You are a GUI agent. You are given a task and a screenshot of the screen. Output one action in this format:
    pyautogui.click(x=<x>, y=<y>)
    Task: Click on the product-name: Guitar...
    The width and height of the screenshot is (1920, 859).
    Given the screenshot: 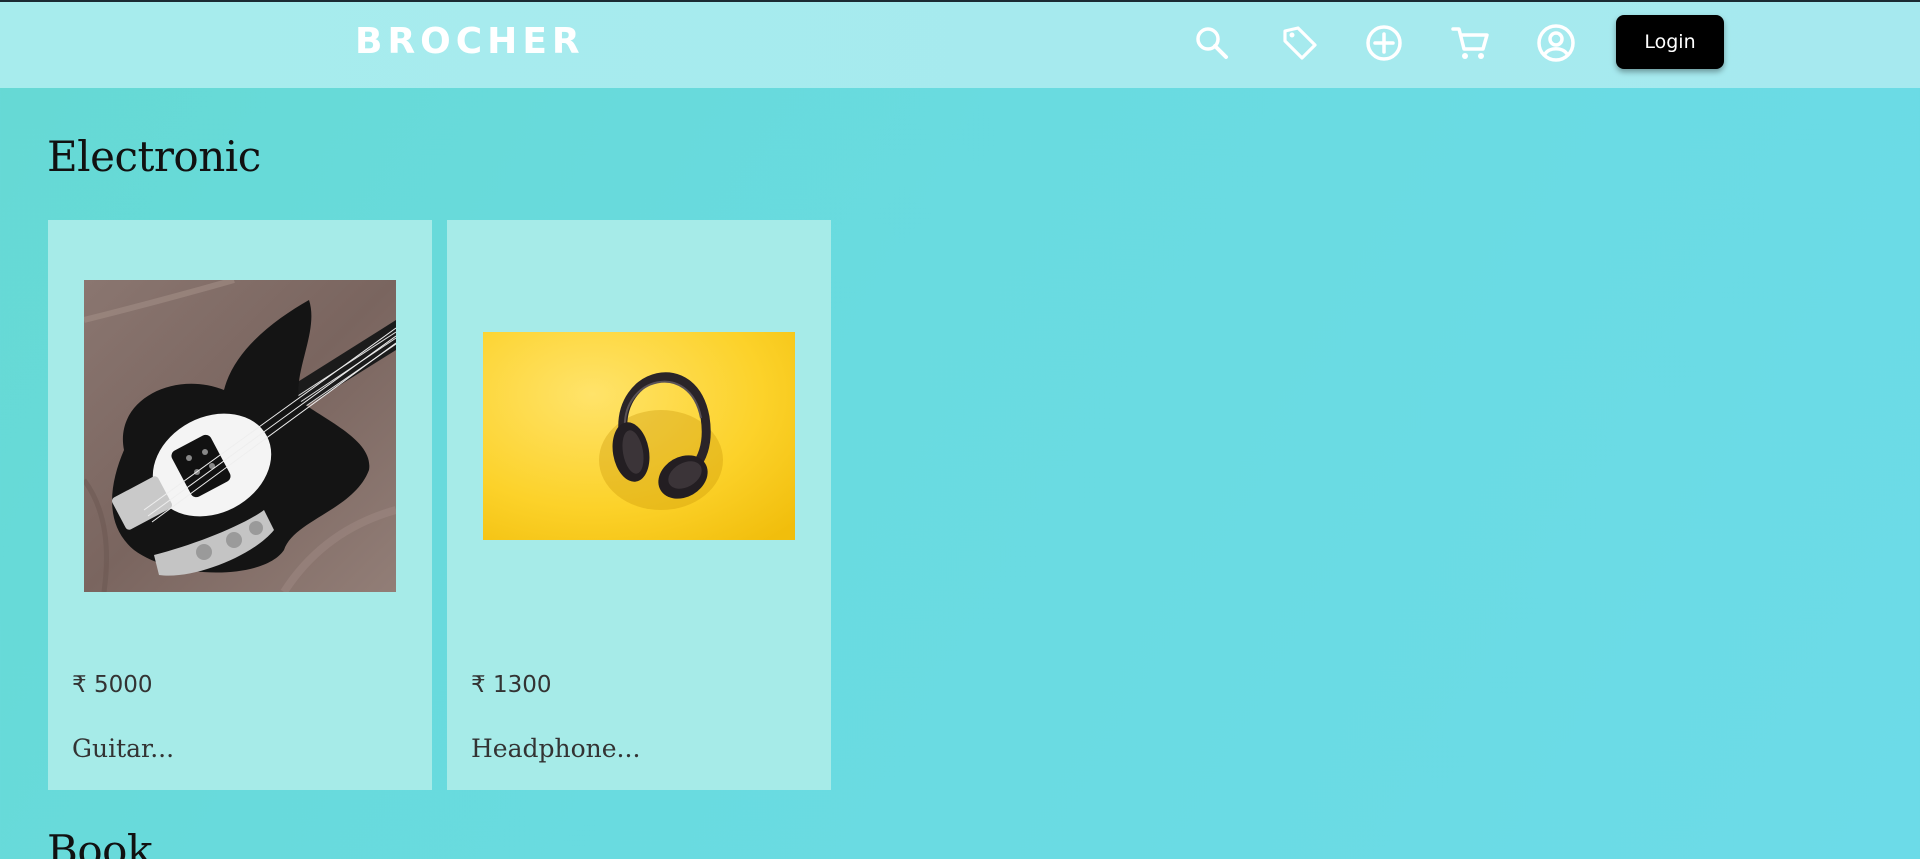 What is the action you would take?
    pyautogui.click(x=123, y=748)
    